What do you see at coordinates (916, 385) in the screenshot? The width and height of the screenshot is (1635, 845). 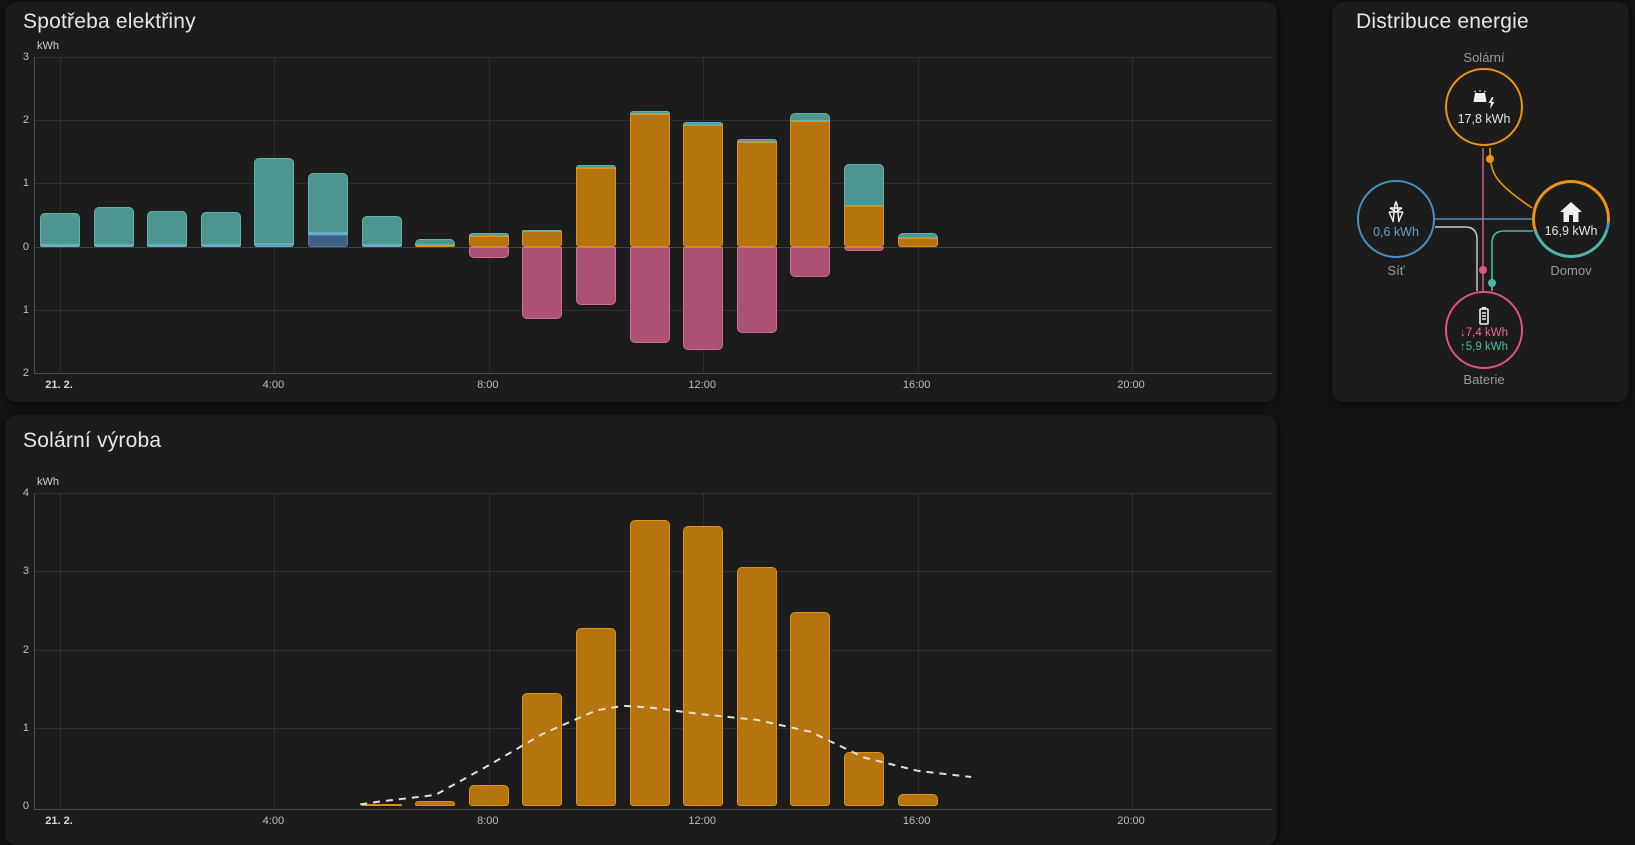 I see `x-tick-label: 16:00` at bounding box center [916, 385].